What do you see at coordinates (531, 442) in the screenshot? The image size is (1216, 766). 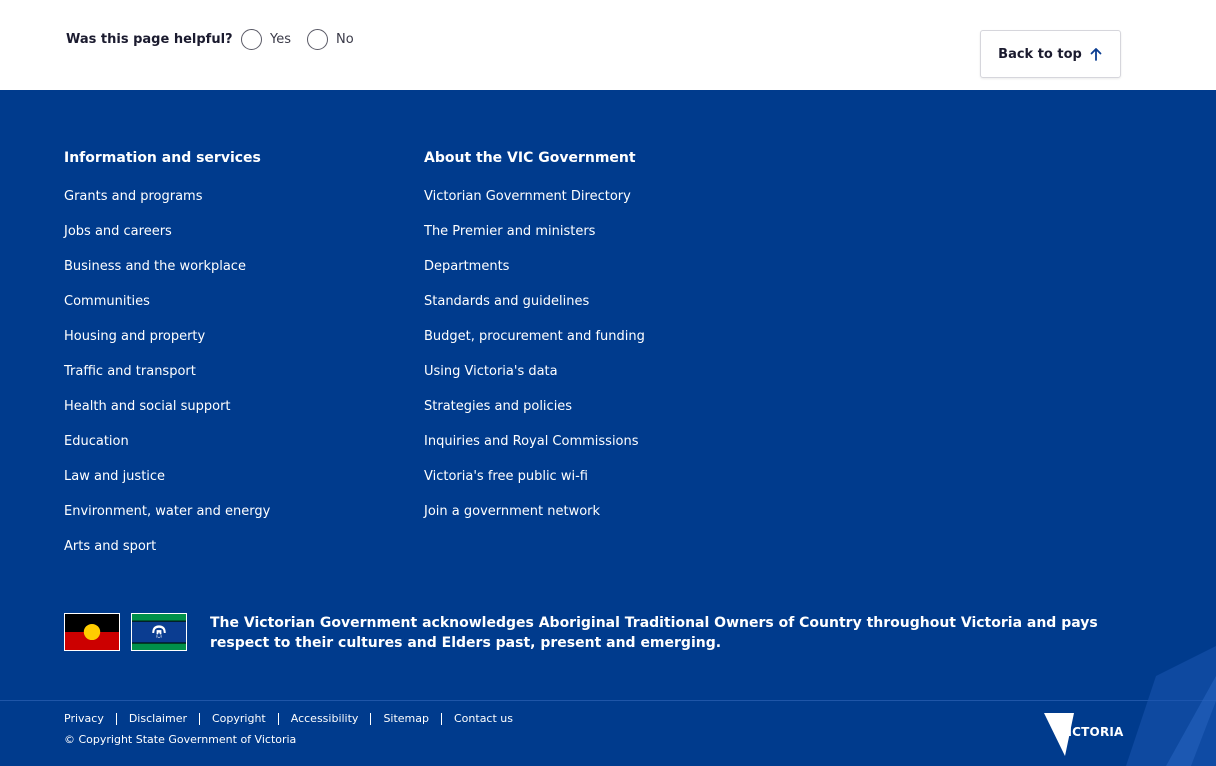 I see `footer-link: Inquiries and Royal Commissions` at bounding box center [531, 442].